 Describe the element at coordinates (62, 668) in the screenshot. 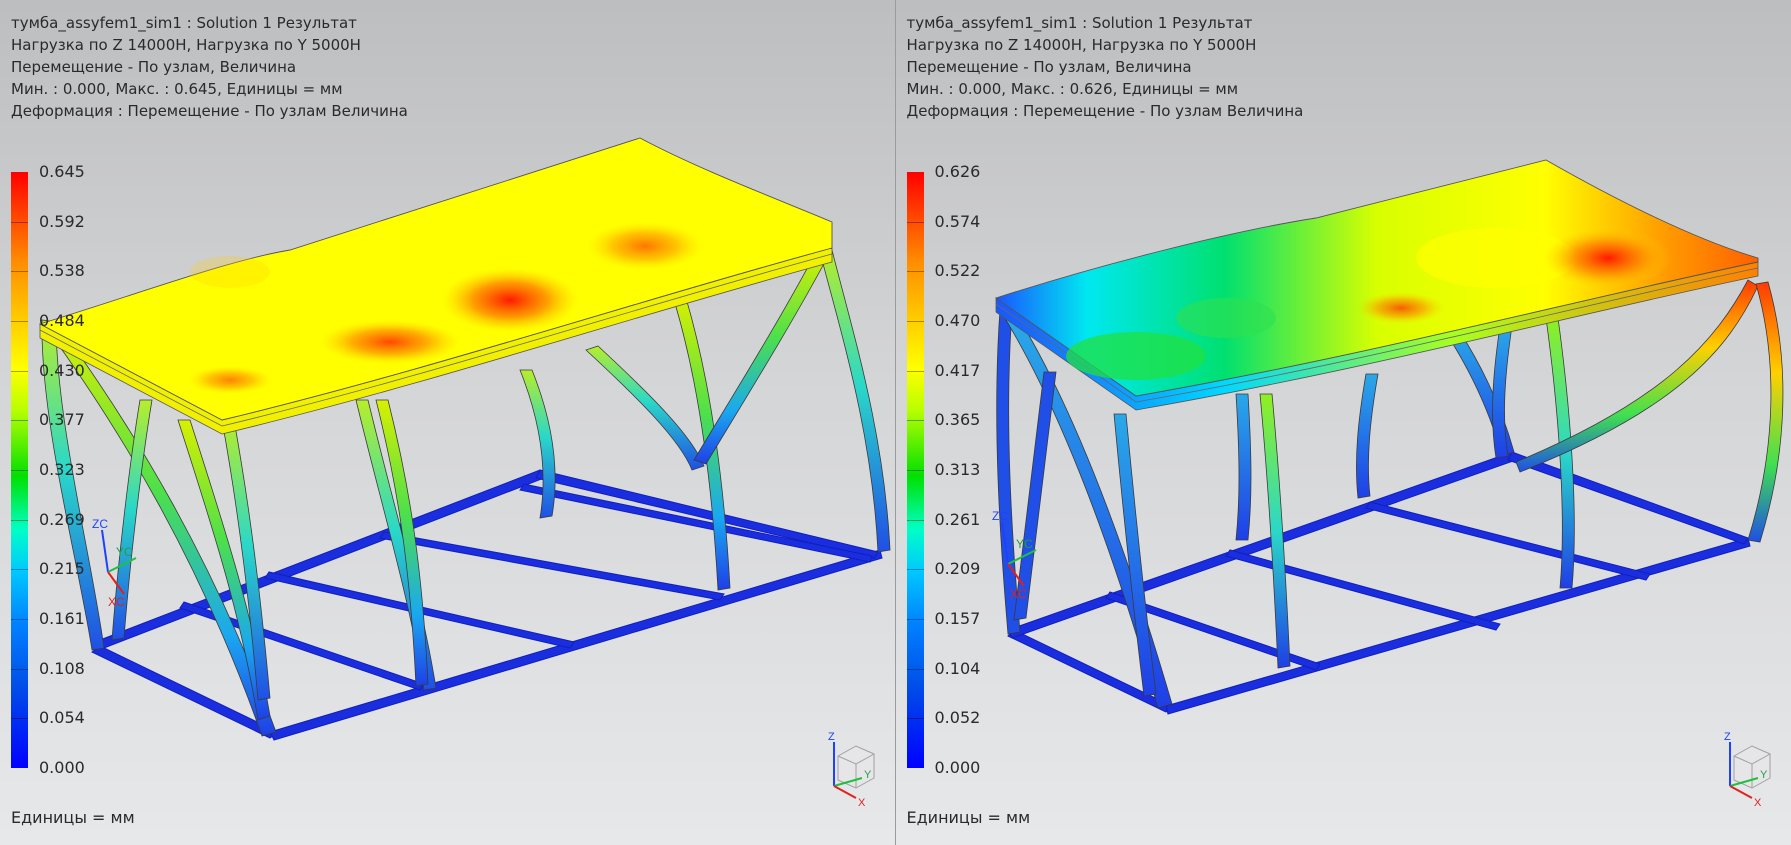

I see `legend-label: 0.108` at that location.